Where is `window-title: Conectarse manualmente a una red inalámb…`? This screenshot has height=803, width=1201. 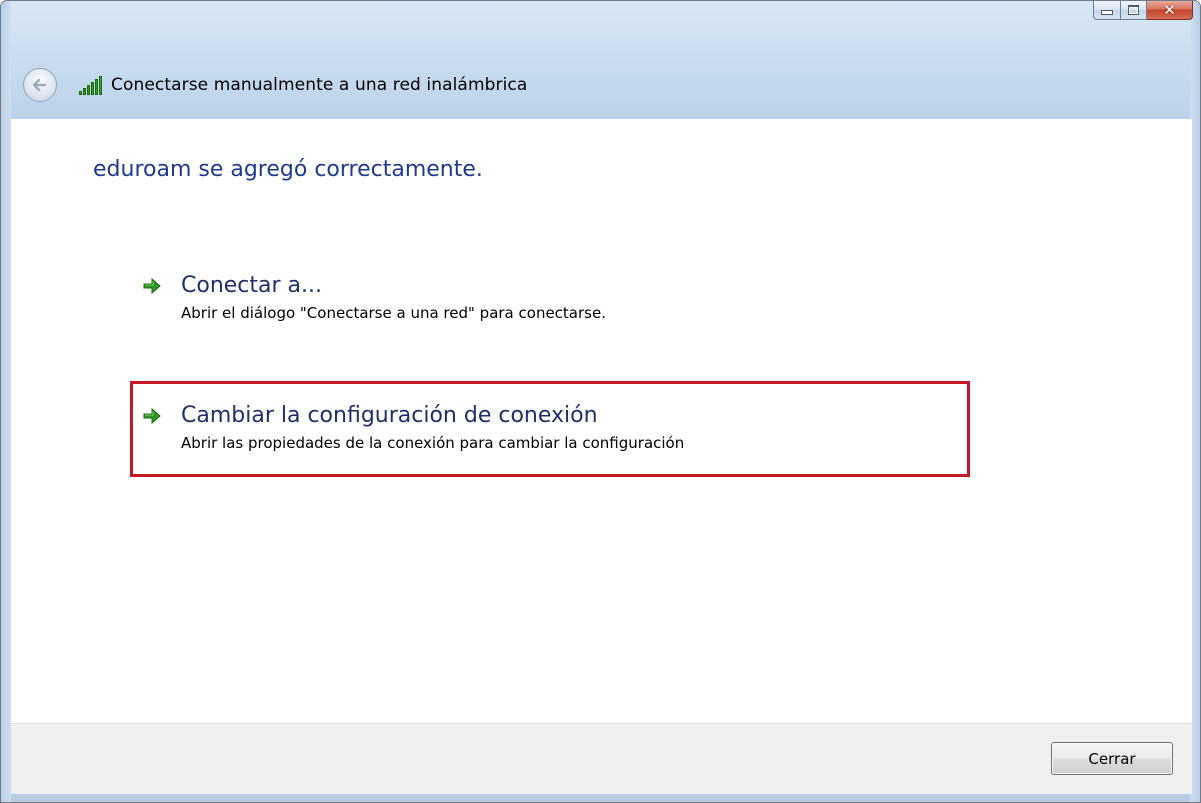 window-title: Conectarse manualmente a una red inalámb… is located at coordinates (319, 85).